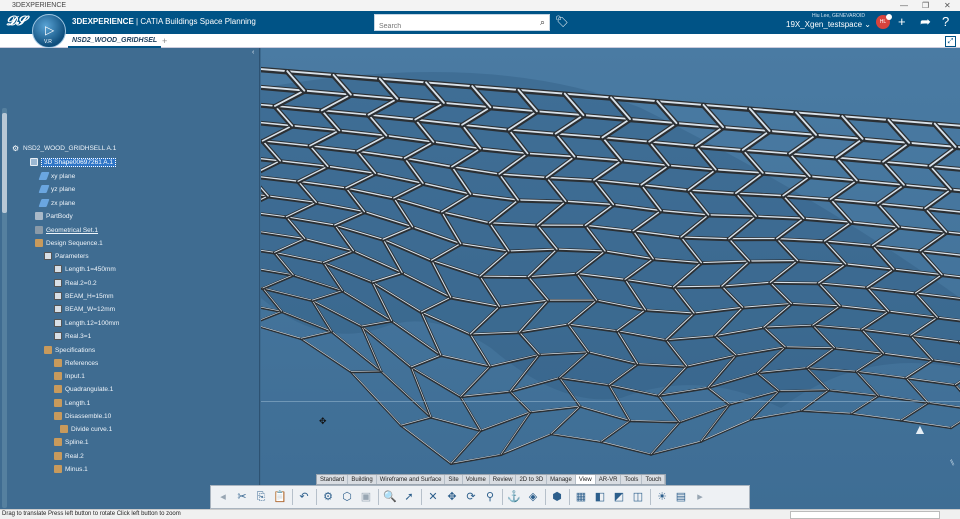 The width and height of the screenshot is (960, 519). What do you see at coordinates (950, 41) in the screenshot?
I see `fullscreen-icon: ⤢` at bounding box center [950, 41].